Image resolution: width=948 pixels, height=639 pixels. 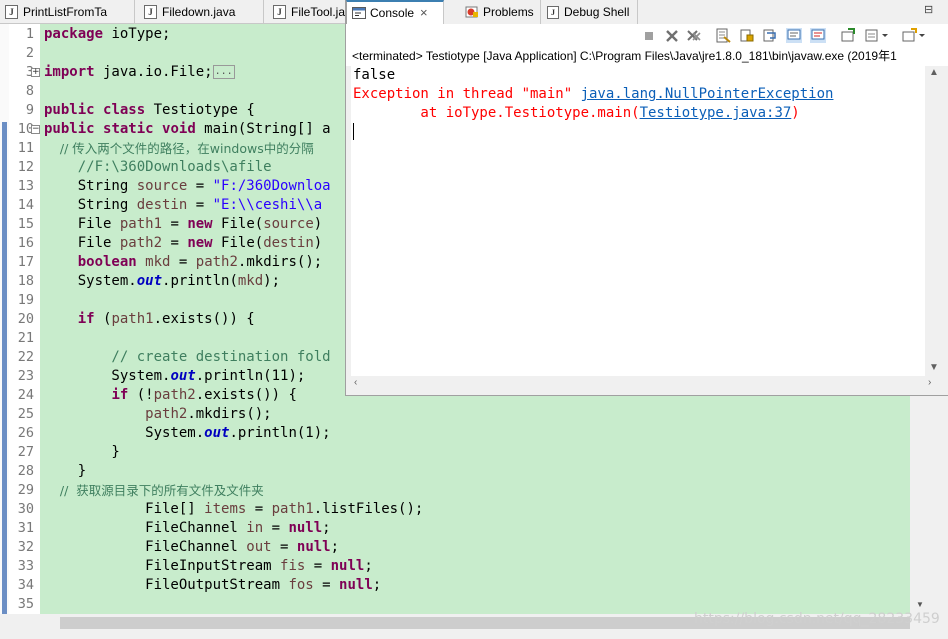 What do you see at coordinates (183, 243) in the screenshot?
I see `code-line: File path2 = new File(destin)` at bounding box center [183, 243].